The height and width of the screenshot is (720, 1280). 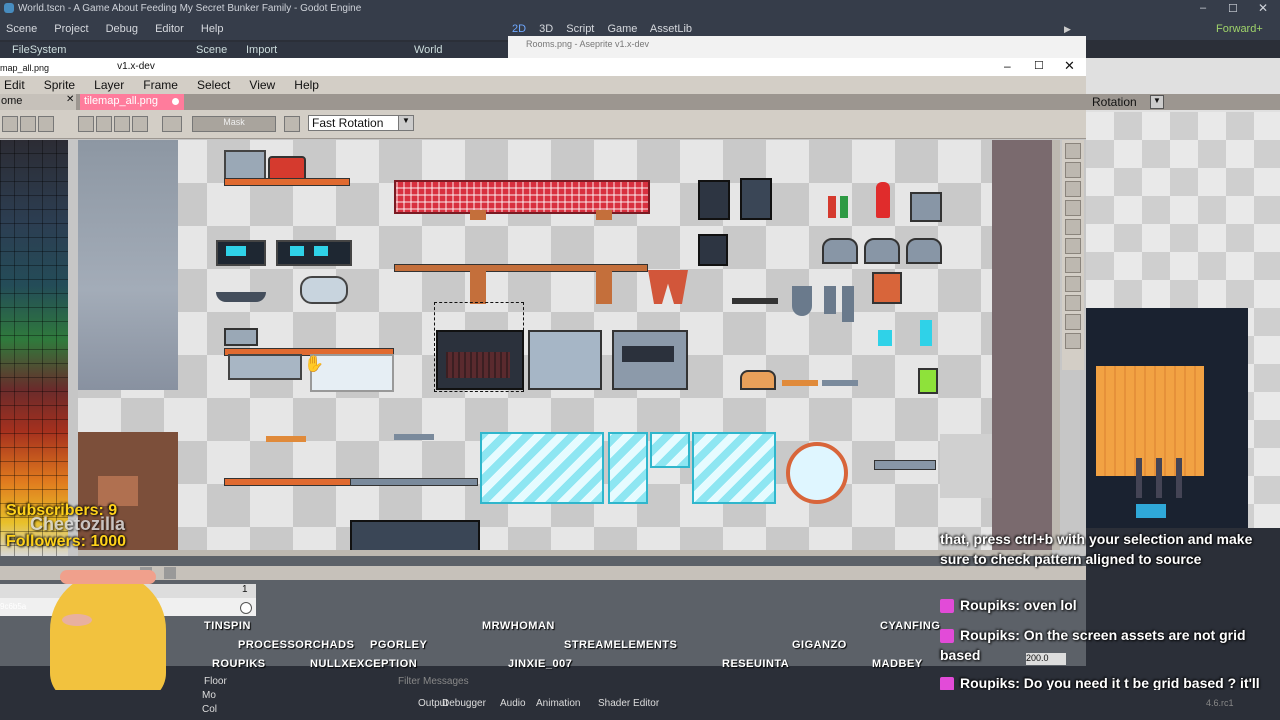 What do you see at coordinates (209, 709) in the screenshot?
I see `tree-item-col: Col` at bounding box center [209, 709].